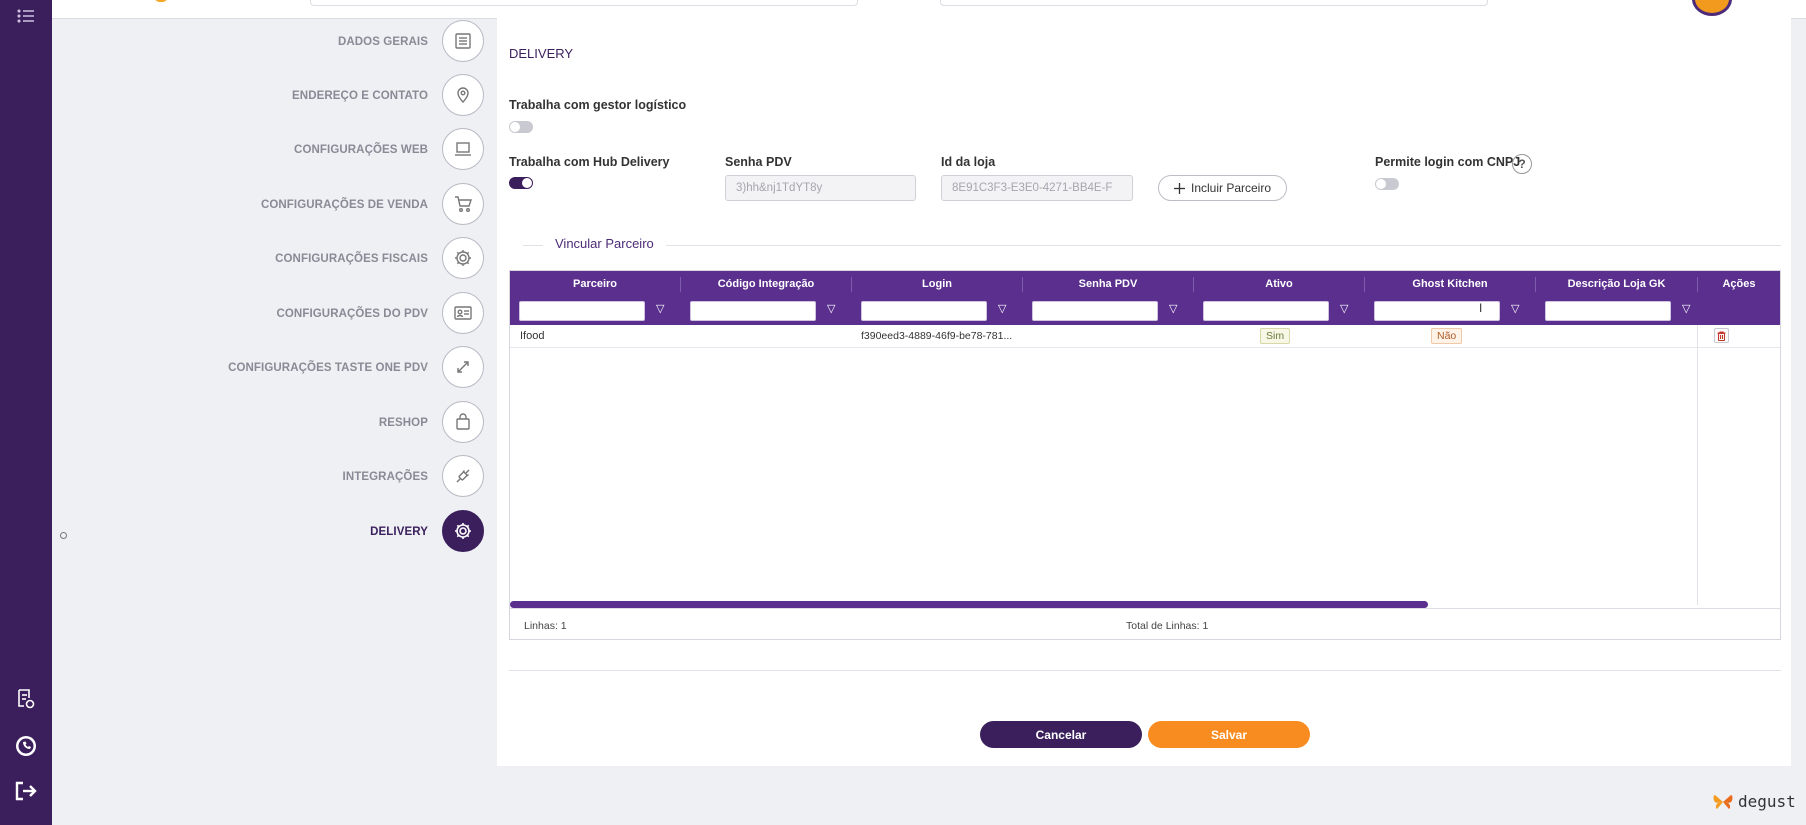 The image size is (1806, 825). What do you see at coordinates (820, 188) in the screenshot?
I see `senha-pdv-input: 3)hh&nj1TdYT8y` at bounding box center [820, 188].